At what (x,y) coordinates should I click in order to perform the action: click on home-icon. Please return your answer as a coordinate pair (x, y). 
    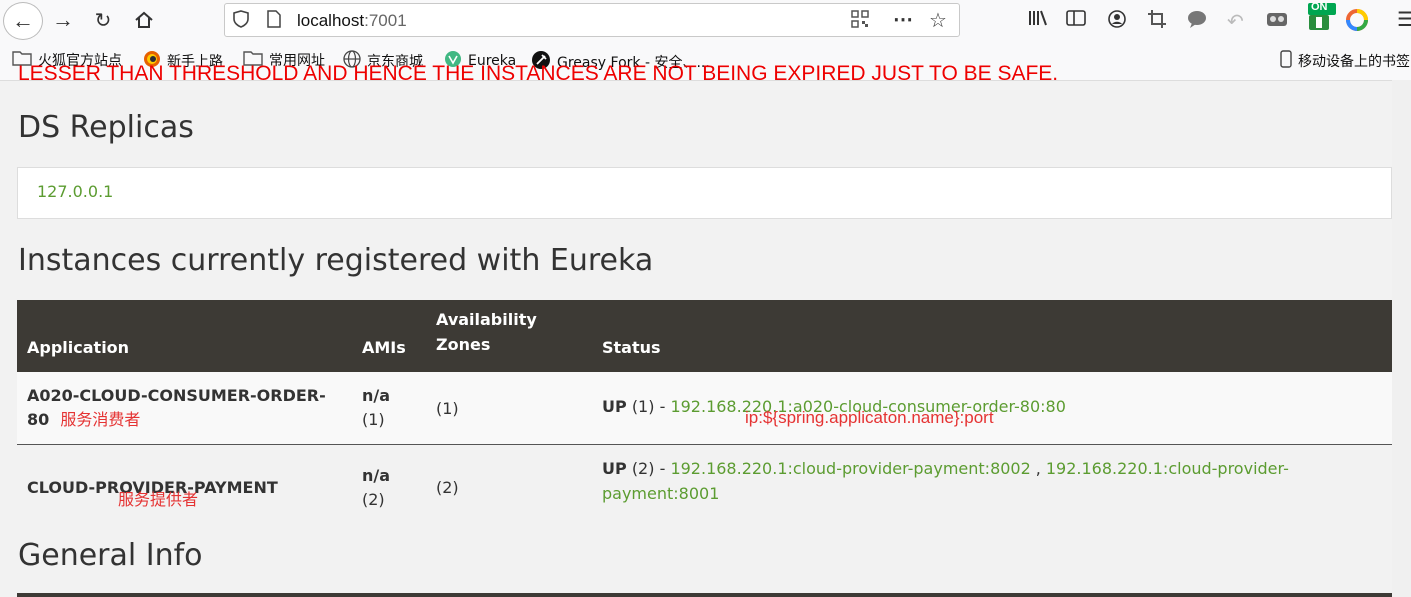
    Looking at the image, I should click on (144, 19).